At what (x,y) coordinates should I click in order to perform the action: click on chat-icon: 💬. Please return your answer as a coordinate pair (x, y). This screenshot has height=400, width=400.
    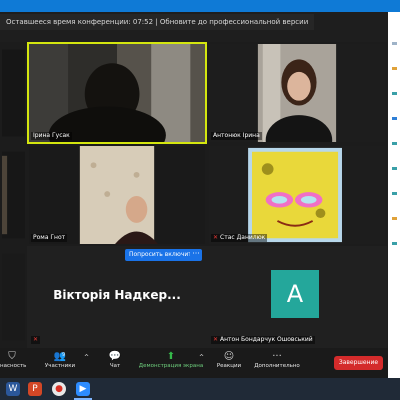
    Looking at the image, I should click on (115, 356).